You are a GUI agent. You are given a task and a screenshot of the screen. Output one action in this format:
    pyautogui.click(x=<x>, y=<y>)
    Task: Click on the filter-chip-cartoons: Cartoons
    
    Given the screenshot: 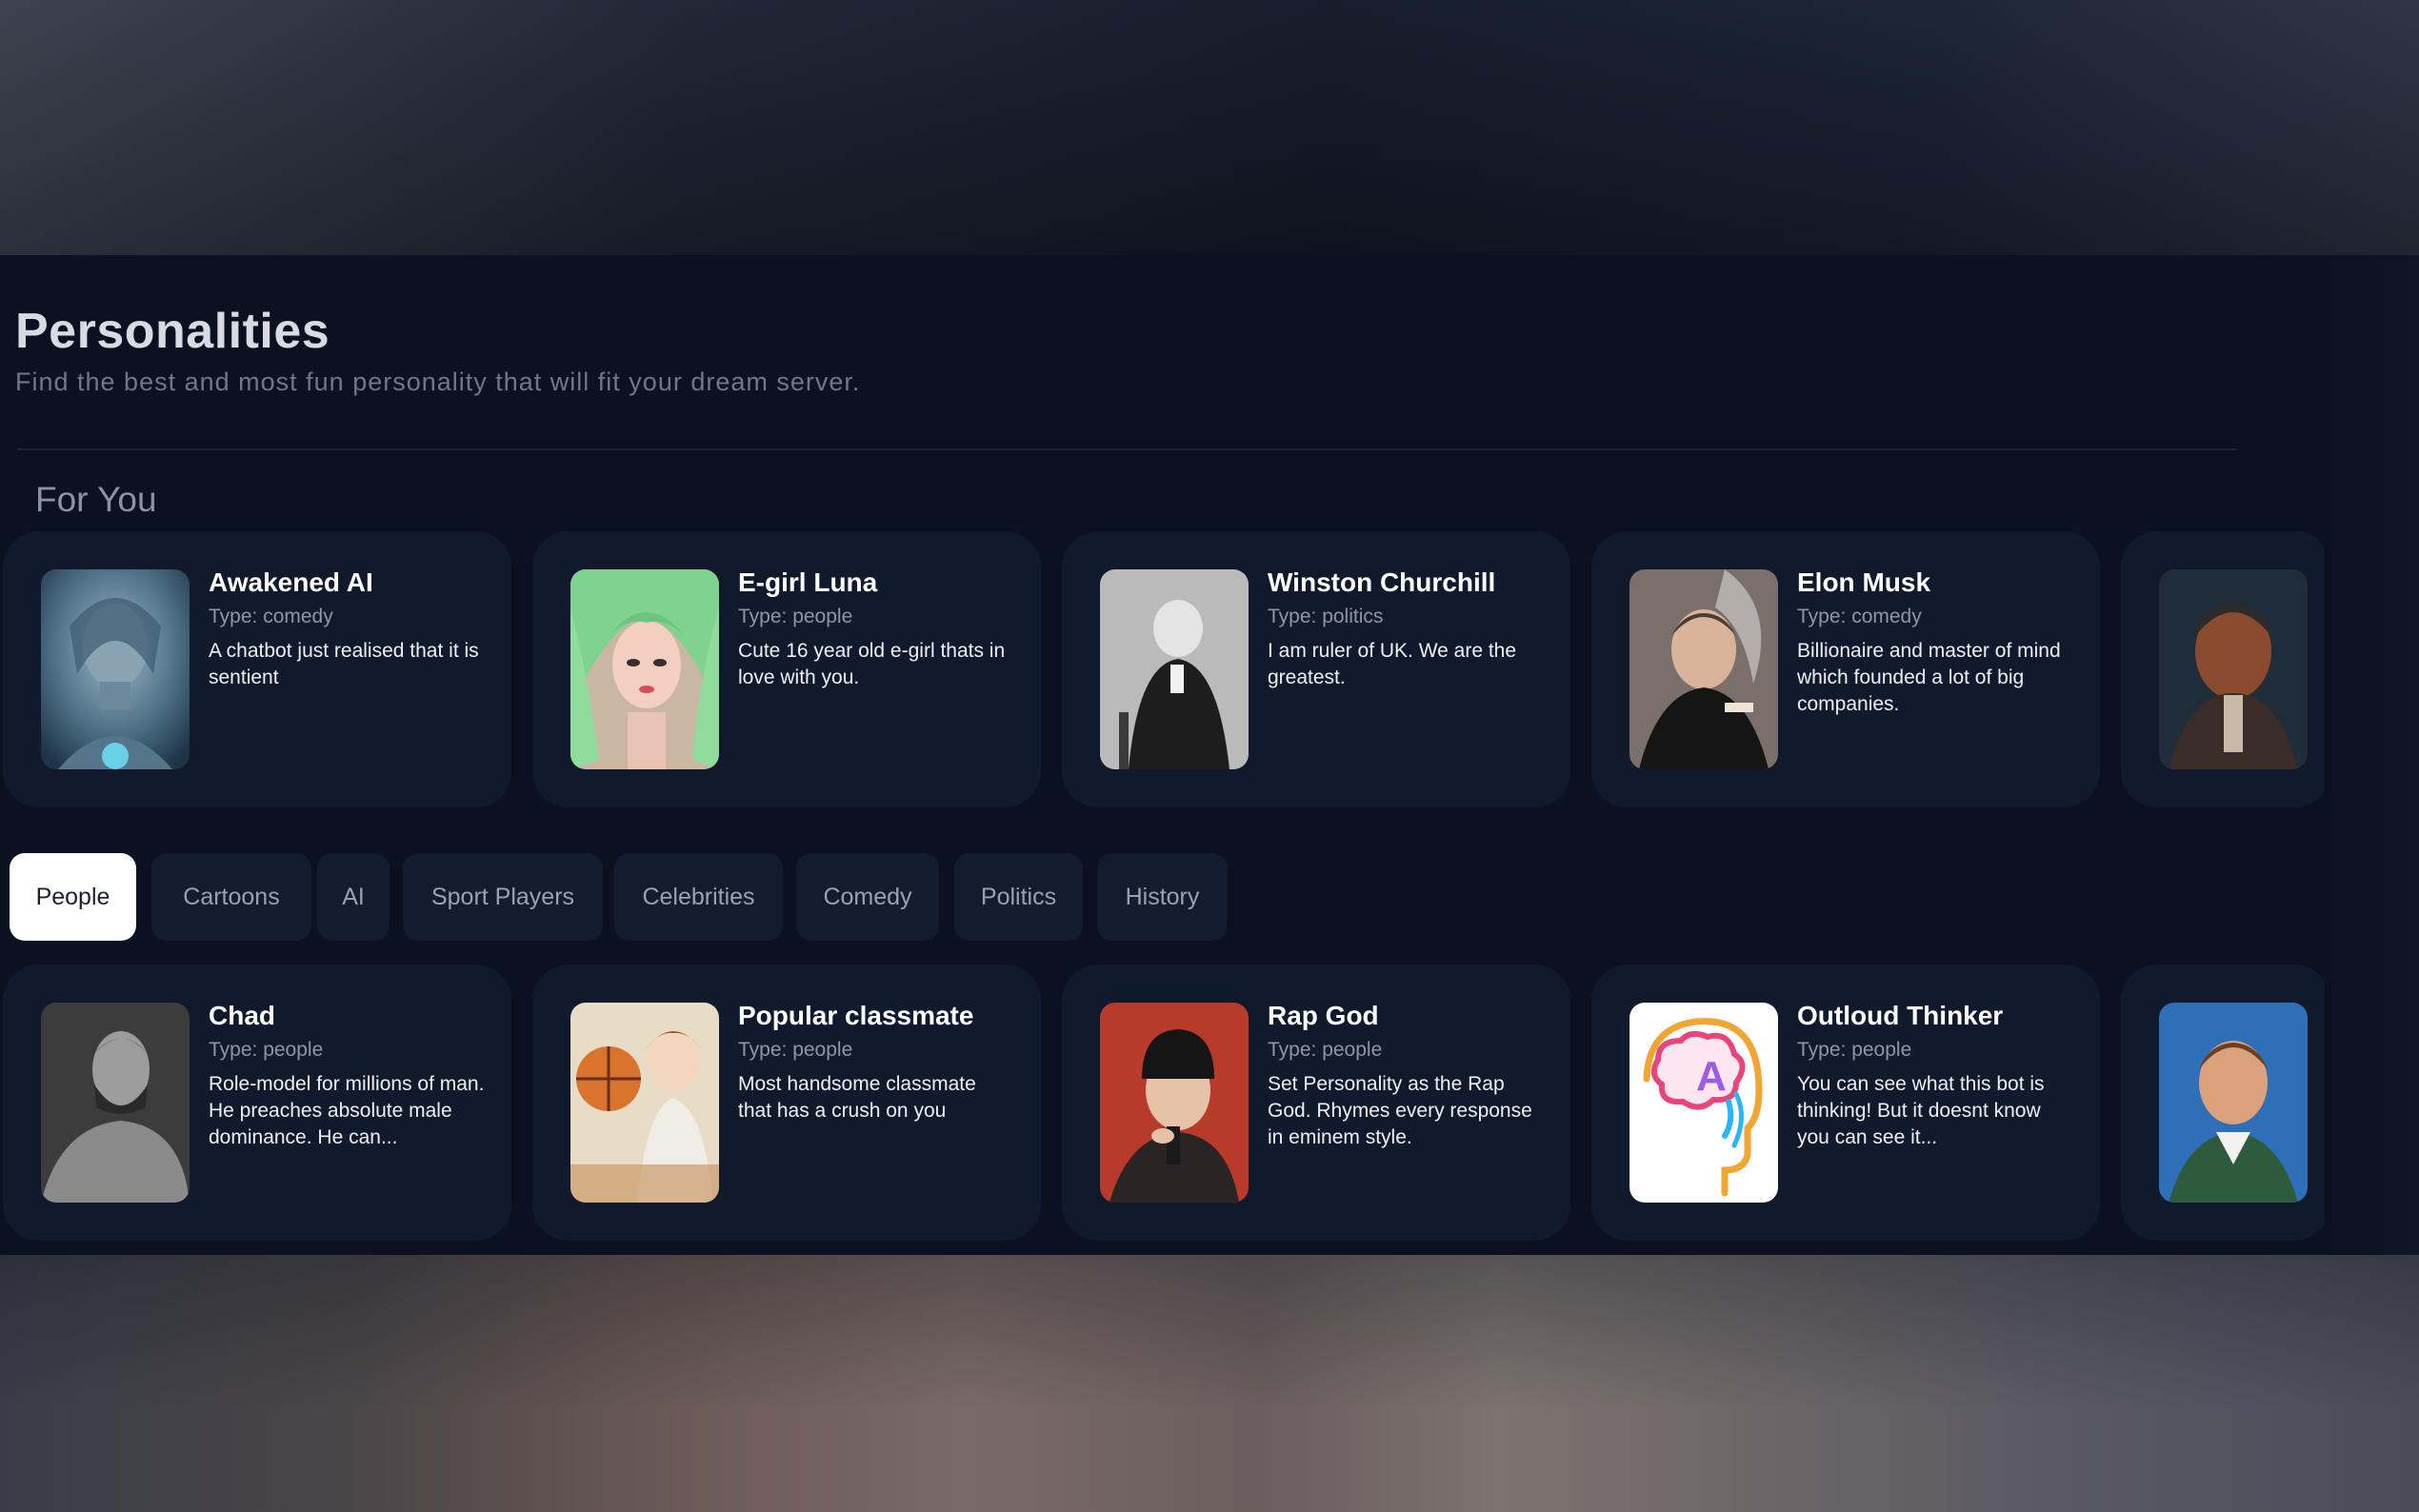 What is the action you would take?
    pyautogui.click(x=231, y=897)
    